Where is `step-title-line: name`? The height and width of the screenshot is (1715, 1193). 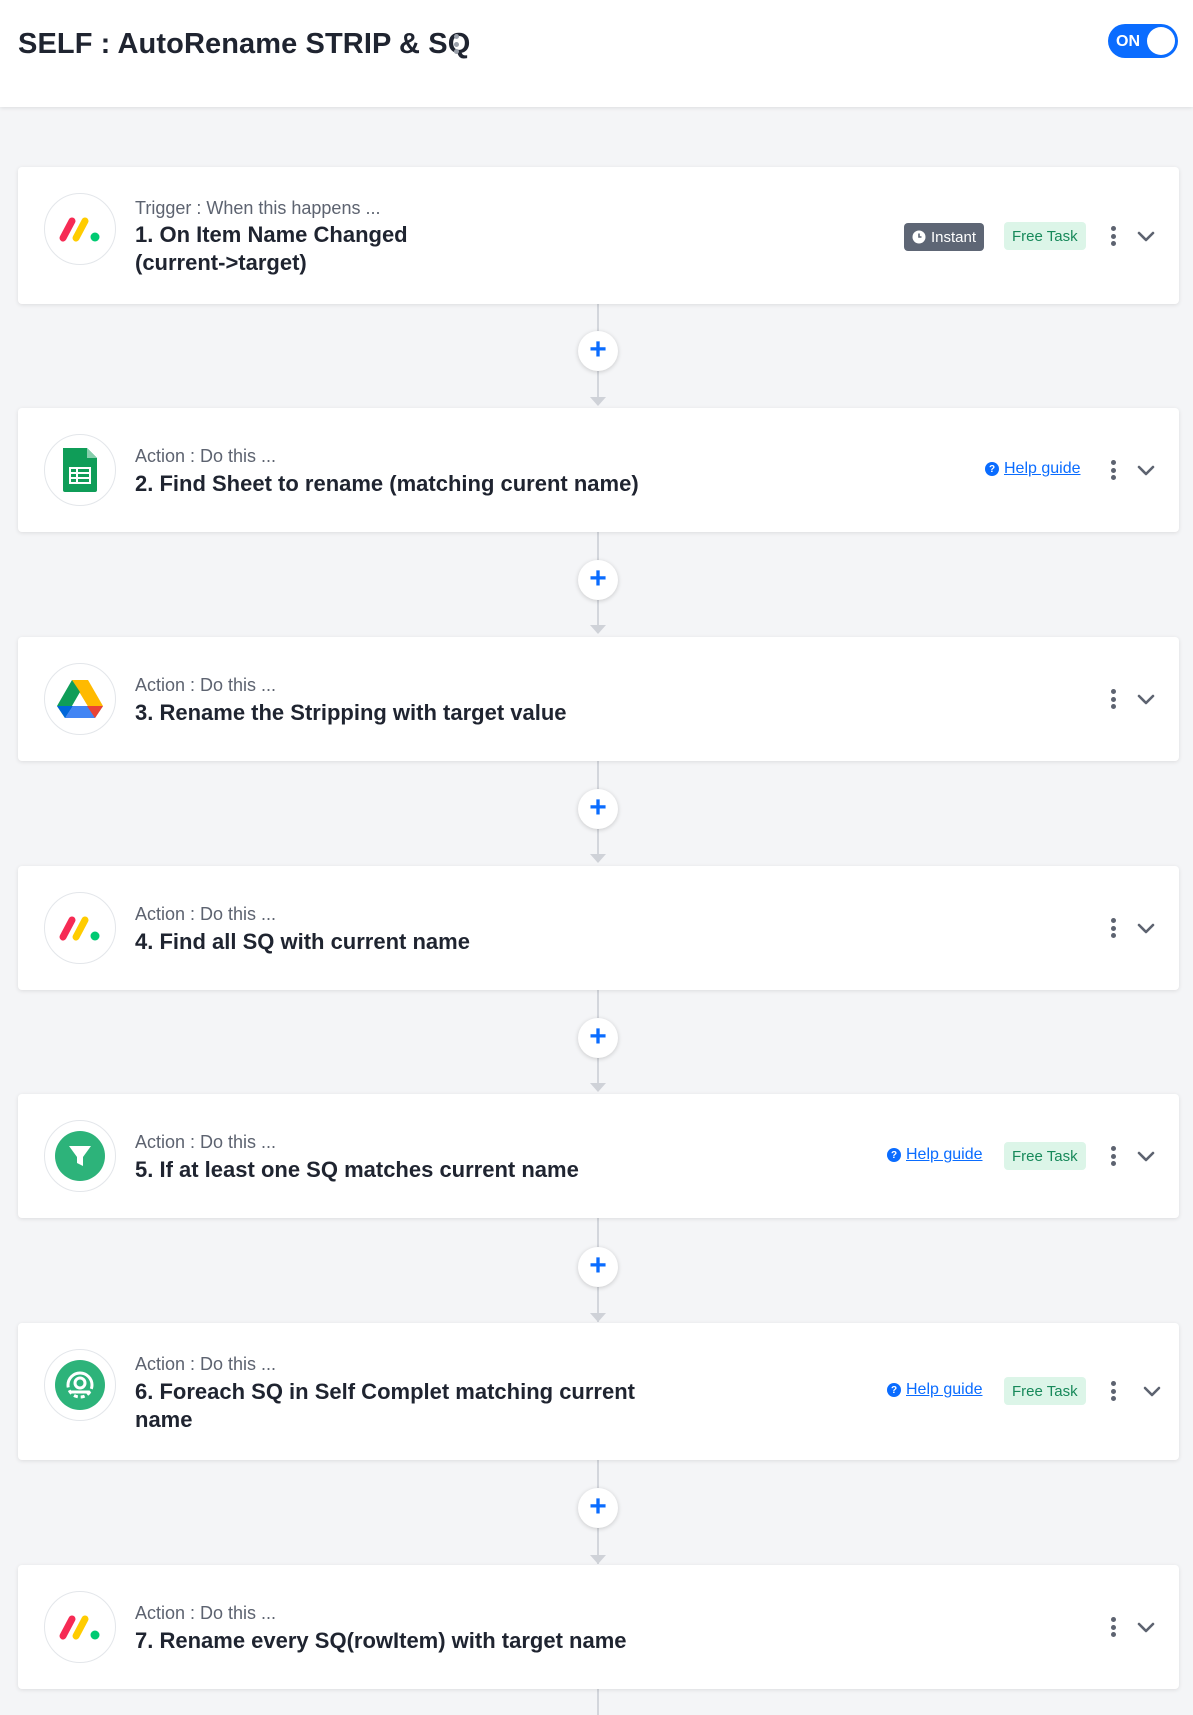 step-title-line: name is located at coordinates (164, 1419).